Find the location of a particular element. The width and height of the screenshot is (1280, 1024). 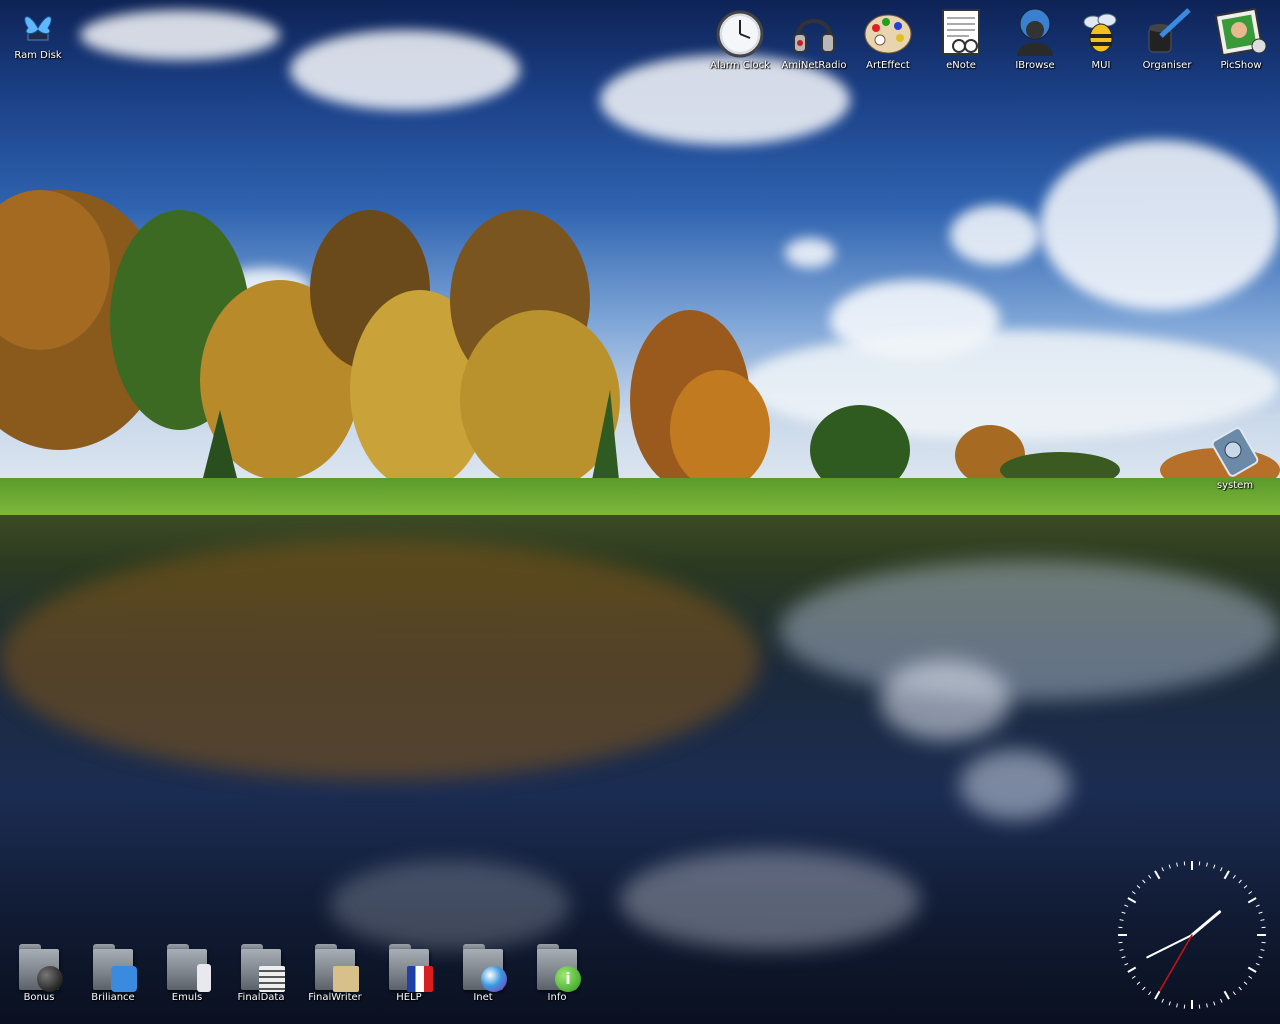

finalwriter-label: FinalWriter is located at coordinates (335, 997).